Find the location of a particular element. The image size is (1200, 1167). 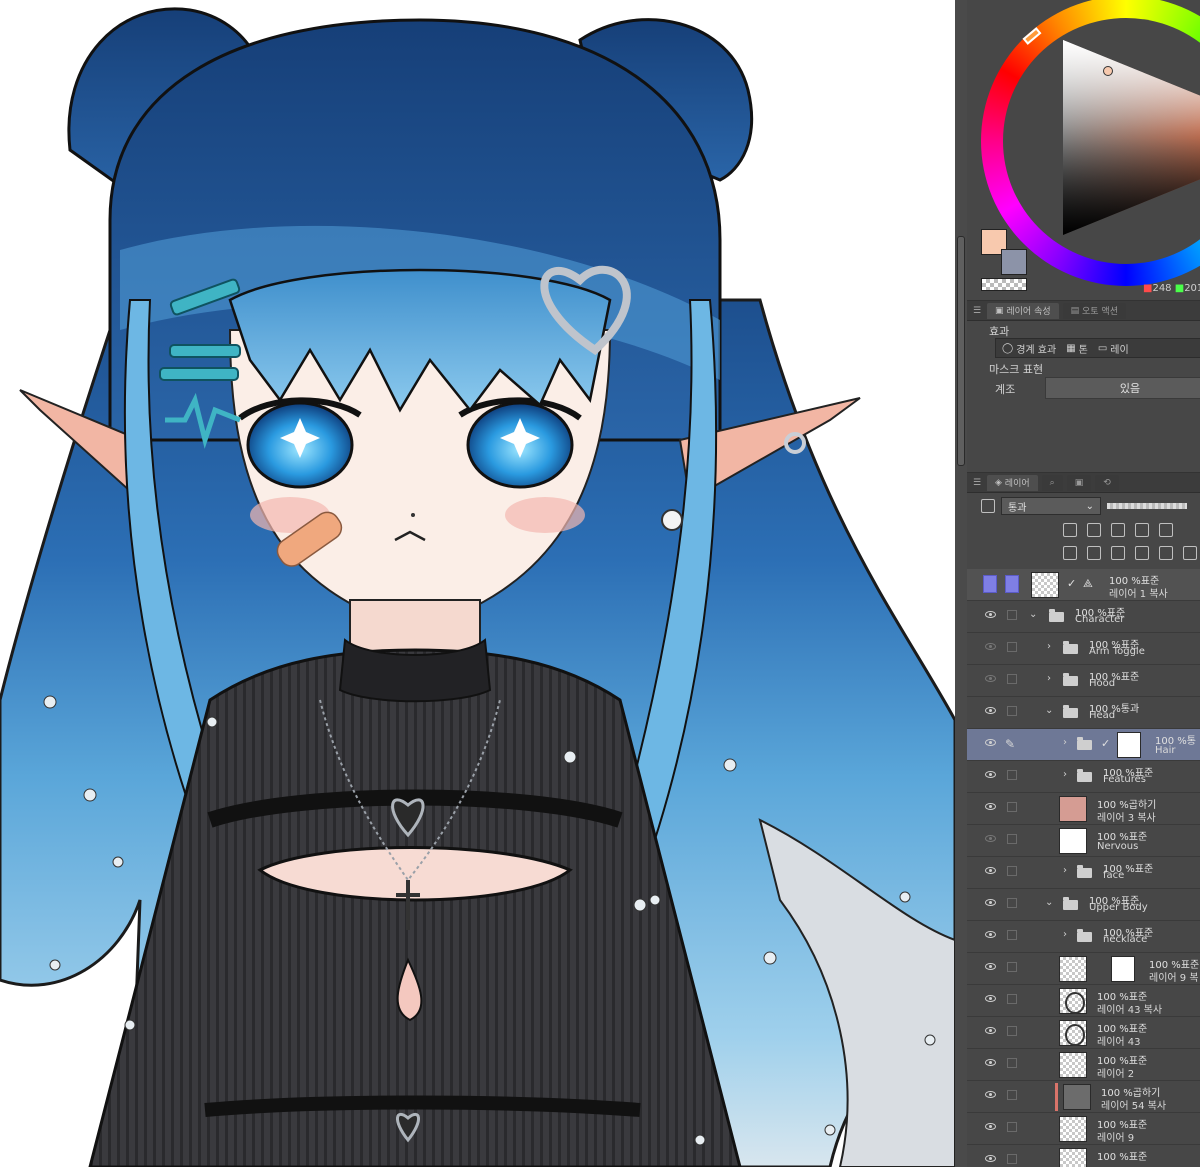

tone-toggle: ▦ 톤 is located at coordinates (1077, 348).